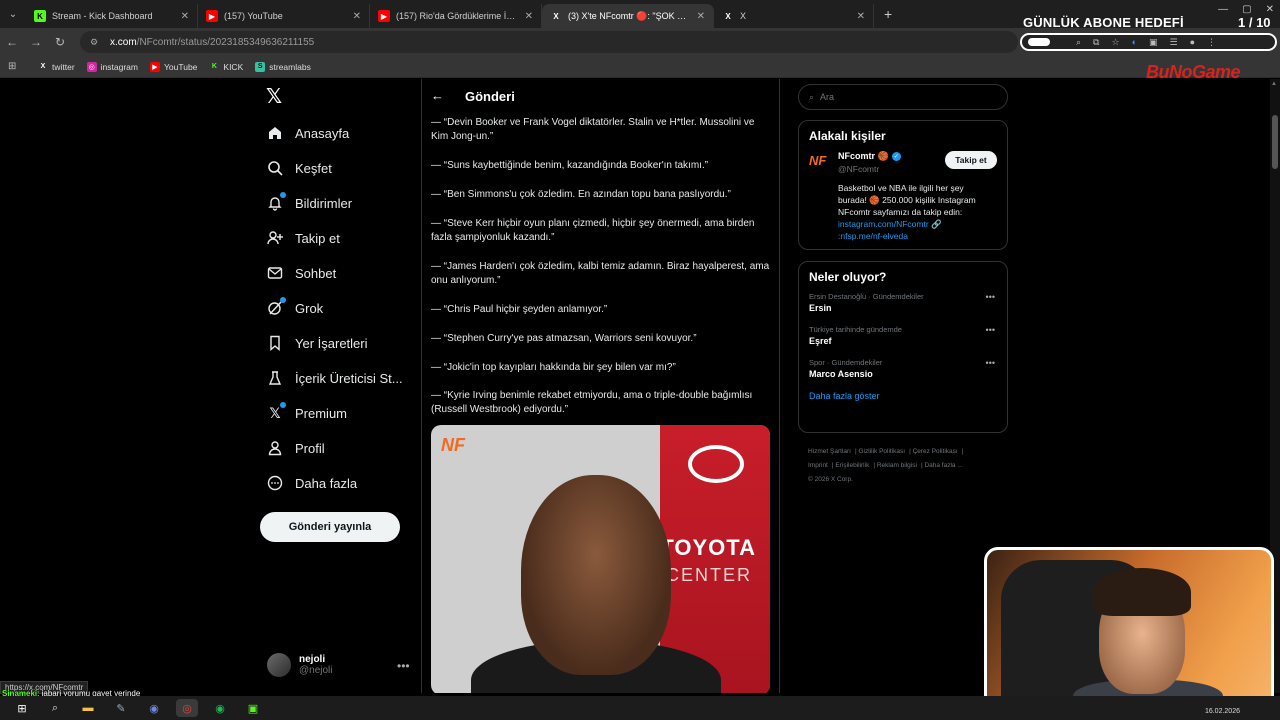 The height and width of the screenshot is (720, 1280). I want to click on footer-link: Çerez Politikası, so click(935, 451).